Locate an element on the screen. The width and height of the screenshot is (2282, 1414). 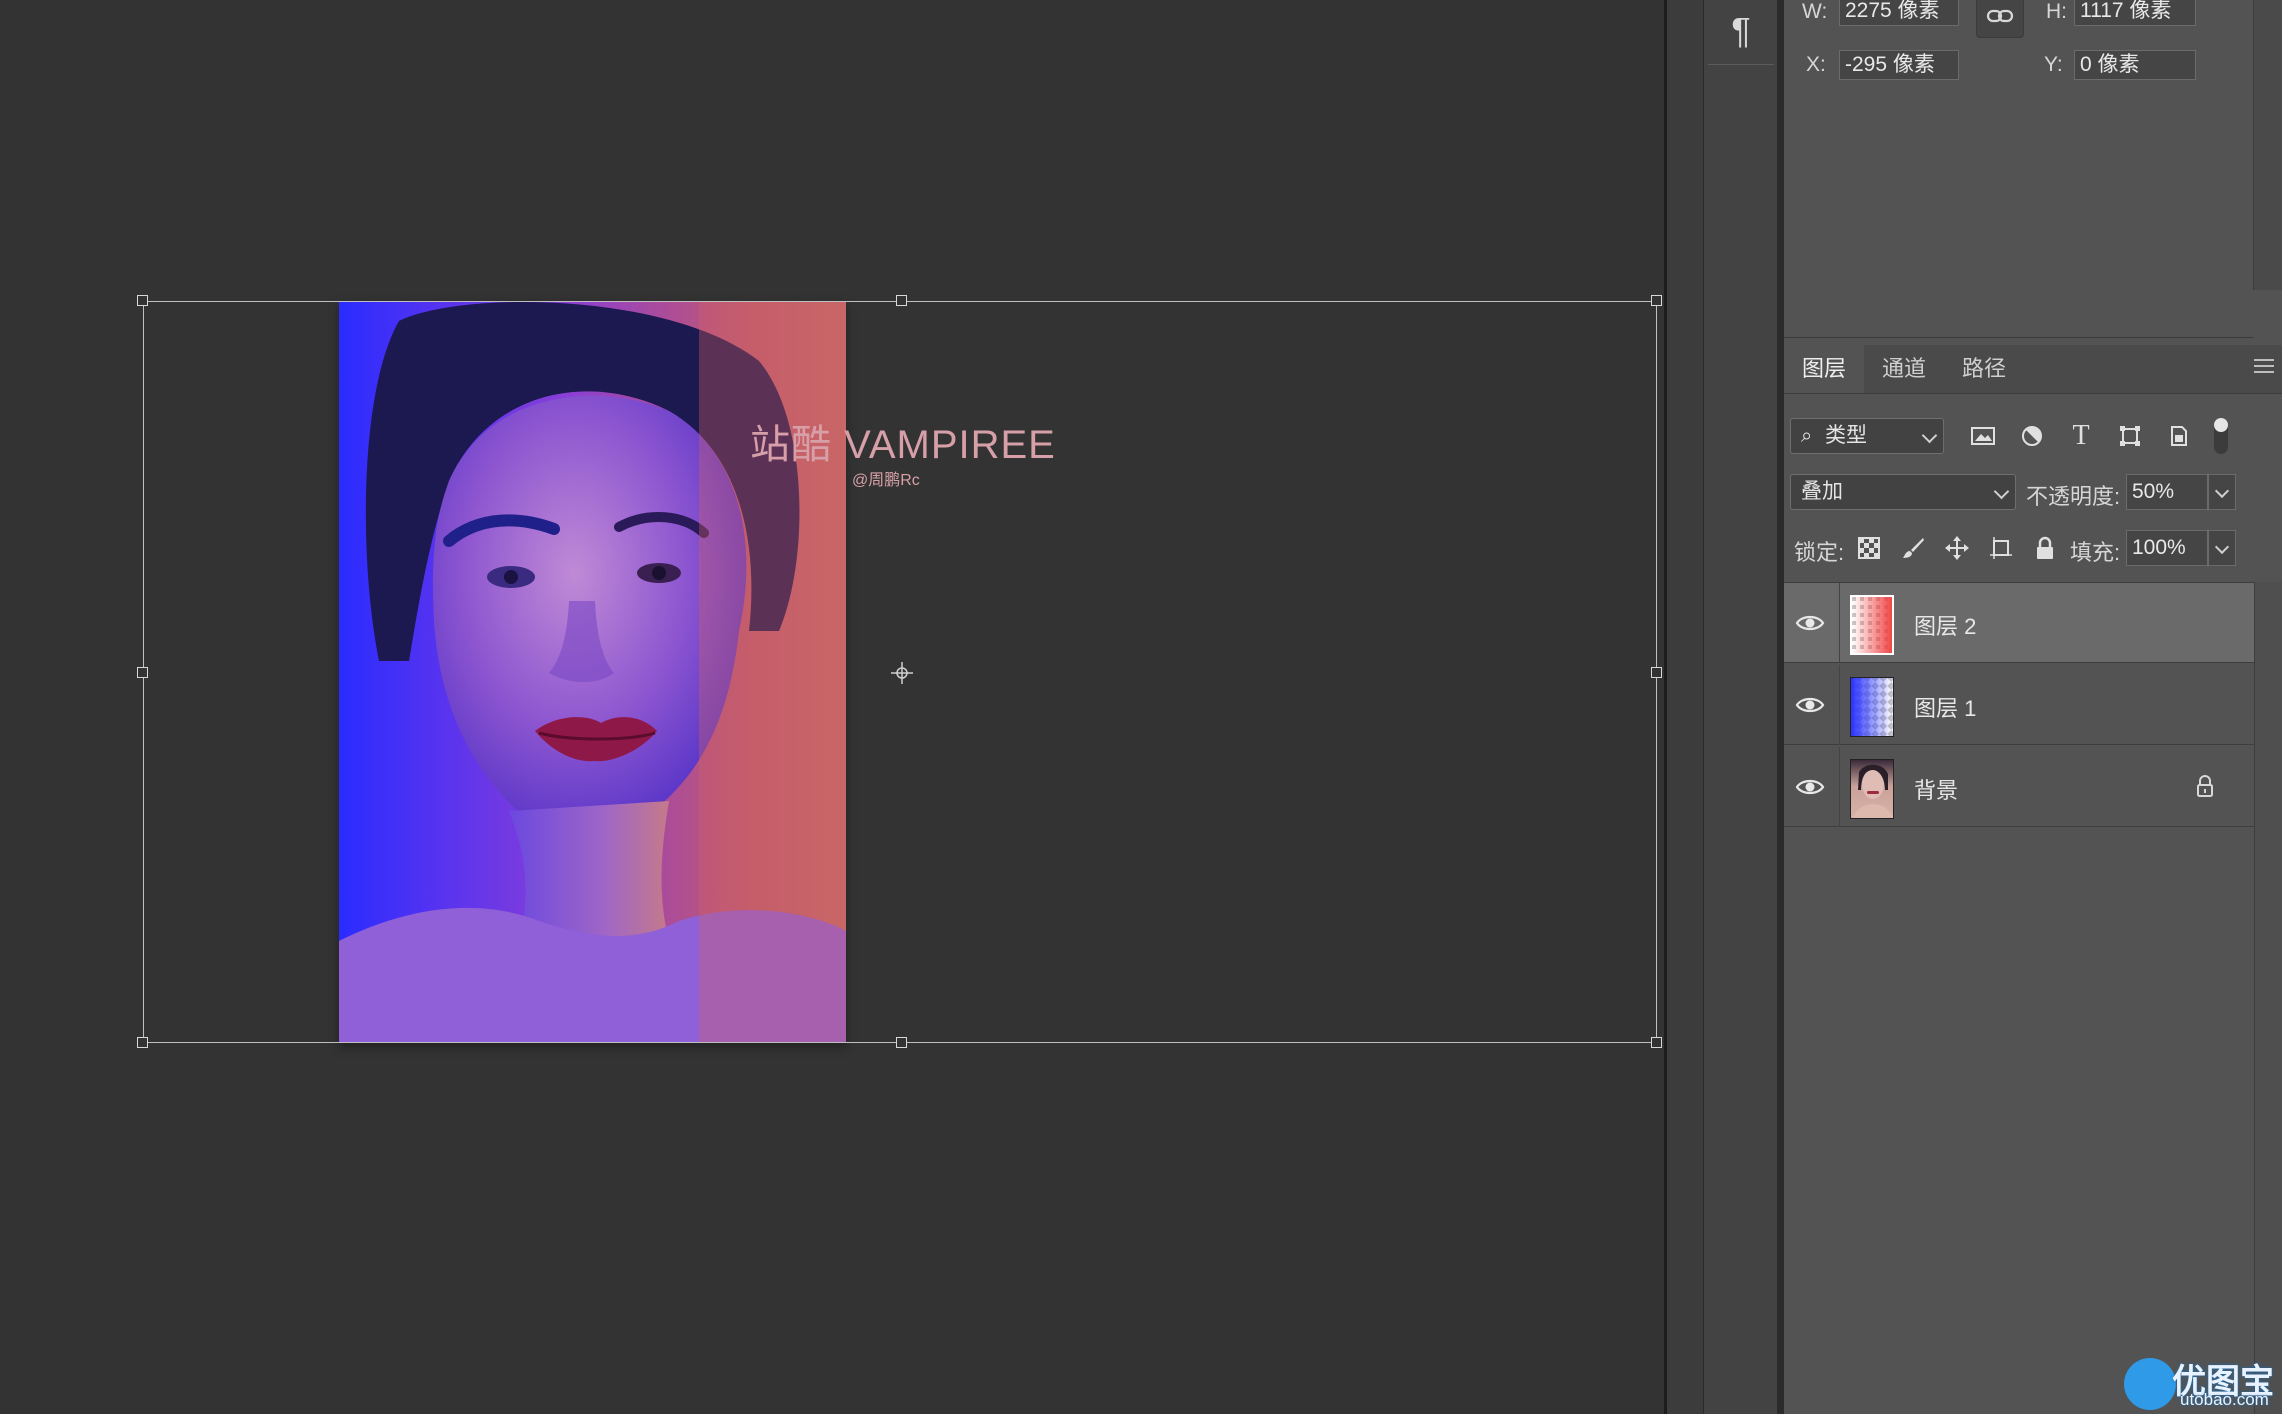
layer-row: 图层 2 is located at coordinates (2019, 623).